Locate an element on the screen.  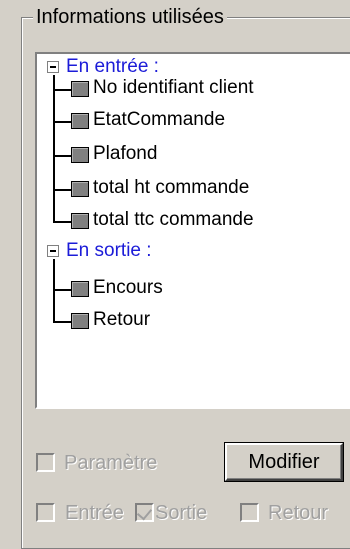
modifier-button: Modifier is located at coordinates (284, 462).